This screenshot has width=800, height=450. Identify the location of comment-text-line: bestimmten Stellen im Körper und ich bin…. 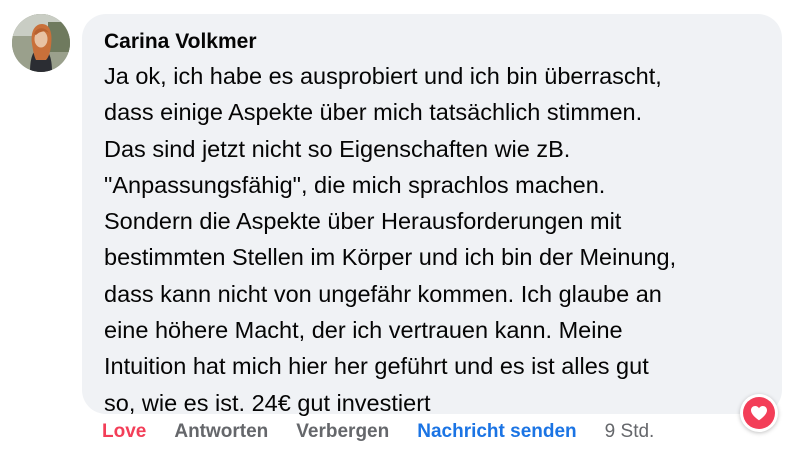
(390, 257).